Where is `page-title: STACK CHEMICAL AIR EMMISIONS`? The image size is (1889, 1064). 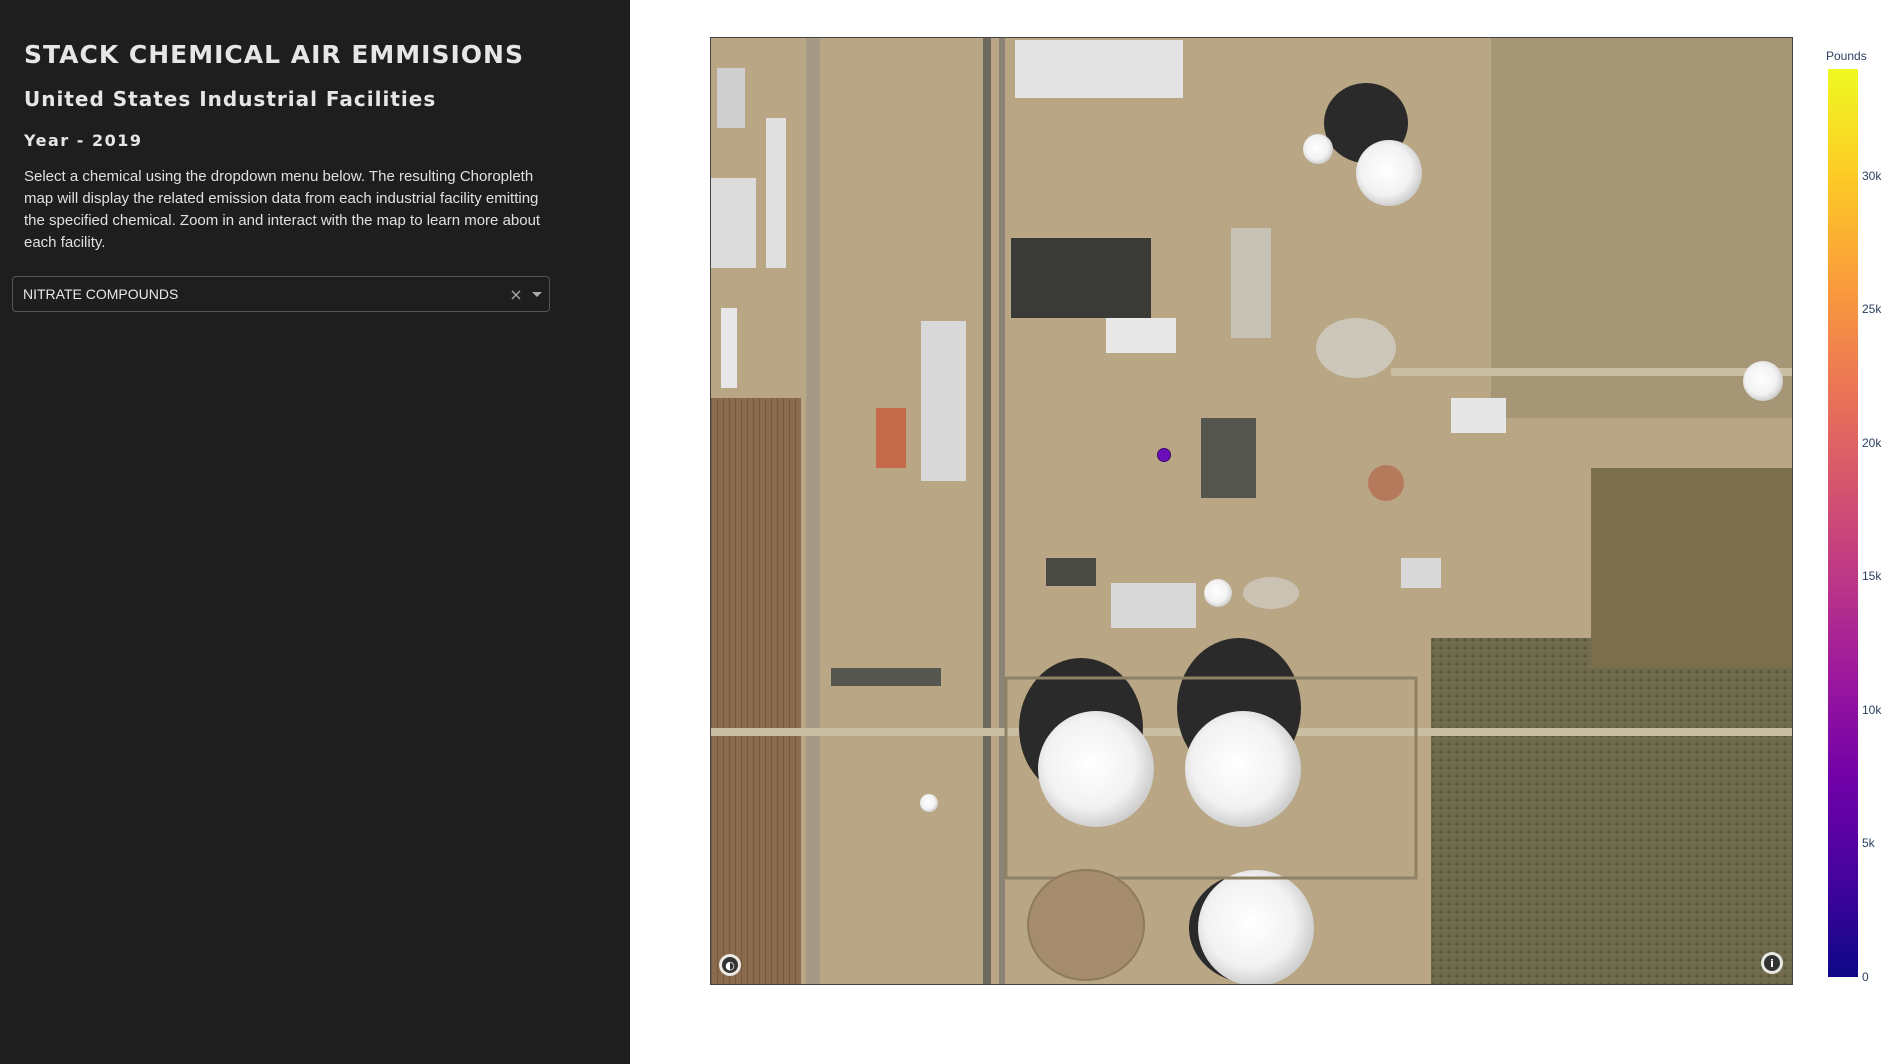
page-title: STACK CHEMICAL AIR EMMISIONS is located at coordinates (274, 54).